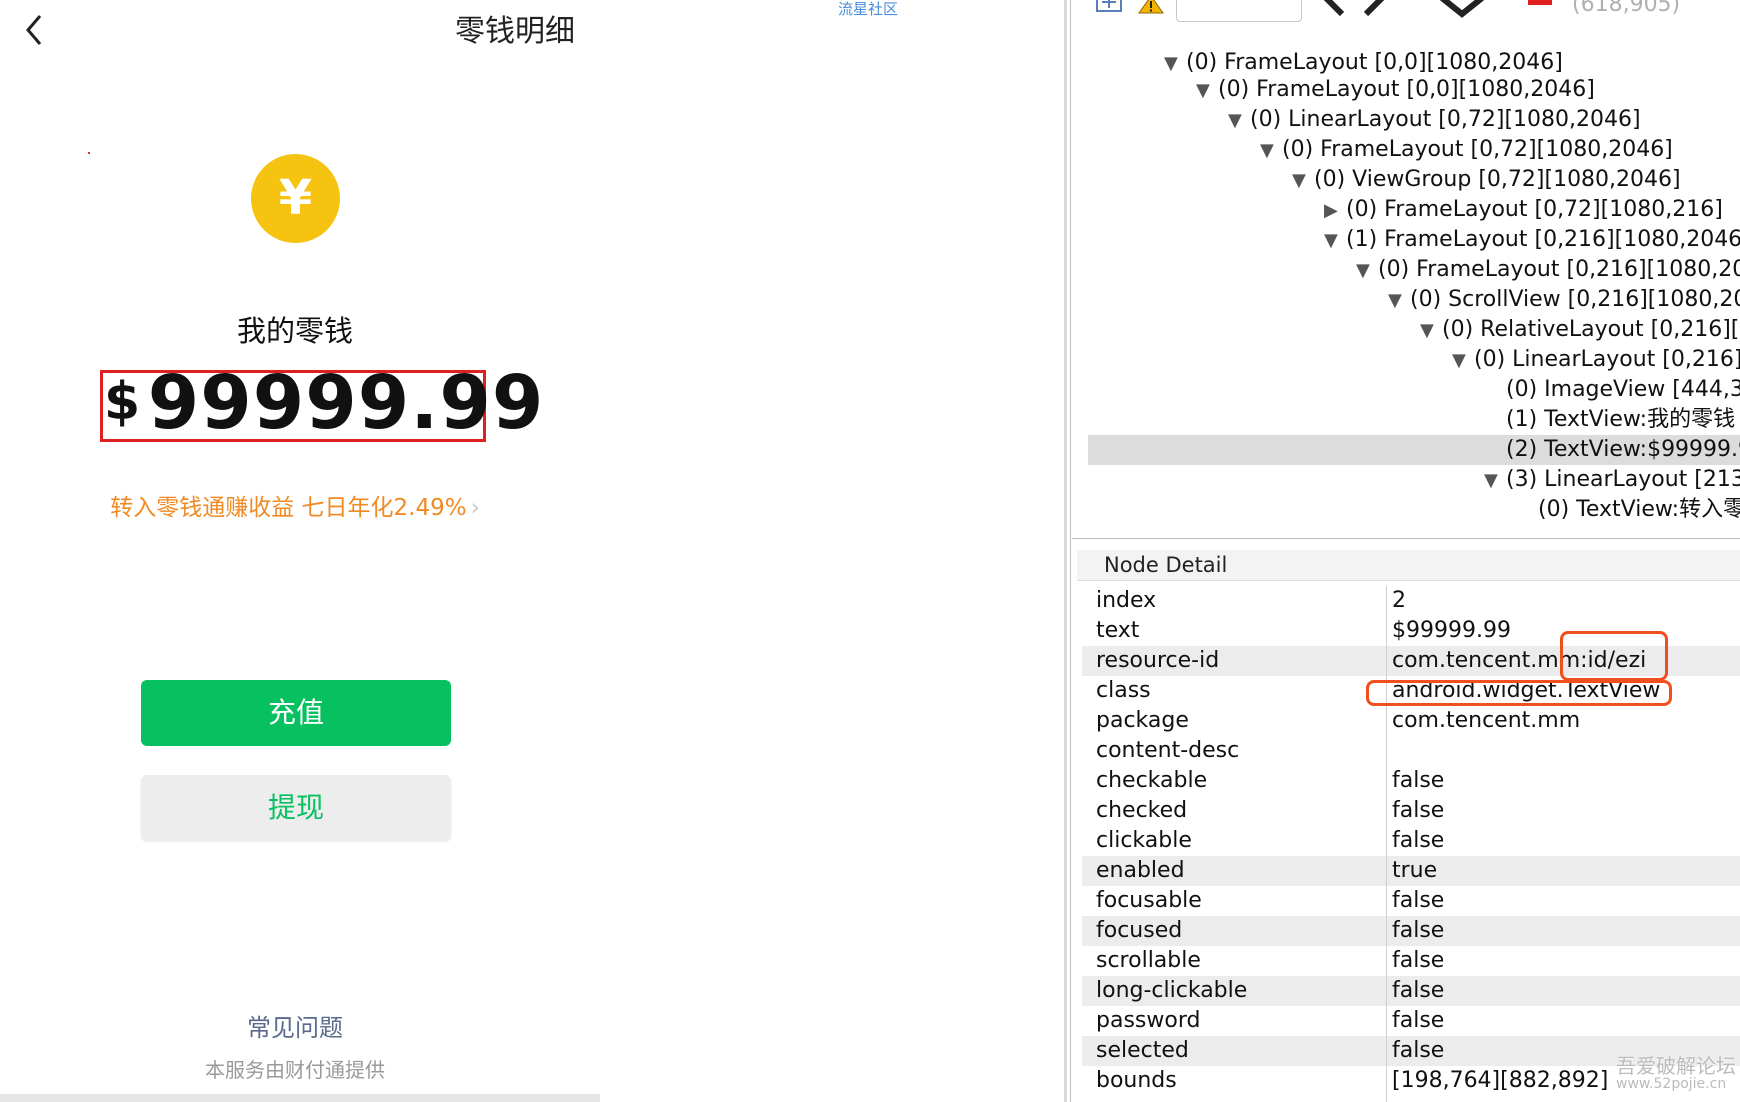  I want to click on site-watermark: 吾爱破解论坛, so click(1676, 1066).